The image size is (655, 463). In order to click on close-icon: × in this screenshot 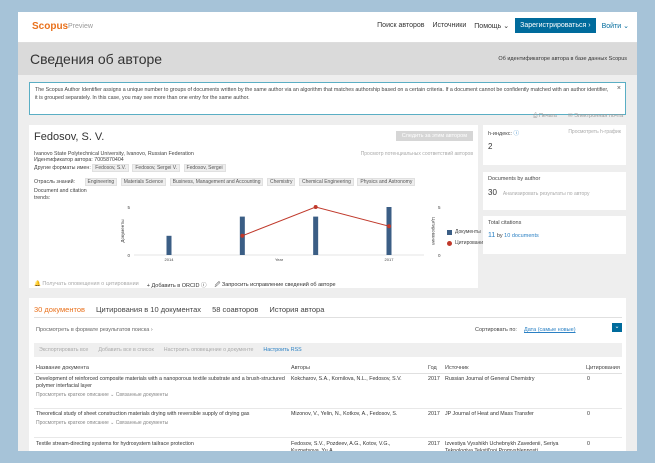, I will do `click(619, 89)`.